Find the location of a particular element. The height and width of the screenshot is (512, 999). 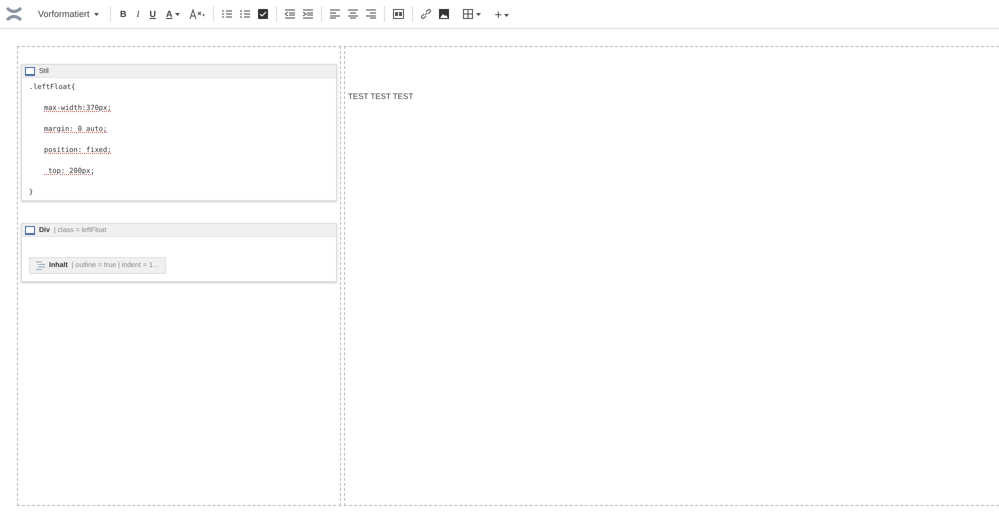

italic-button: I is located at coordinates (138, 14).